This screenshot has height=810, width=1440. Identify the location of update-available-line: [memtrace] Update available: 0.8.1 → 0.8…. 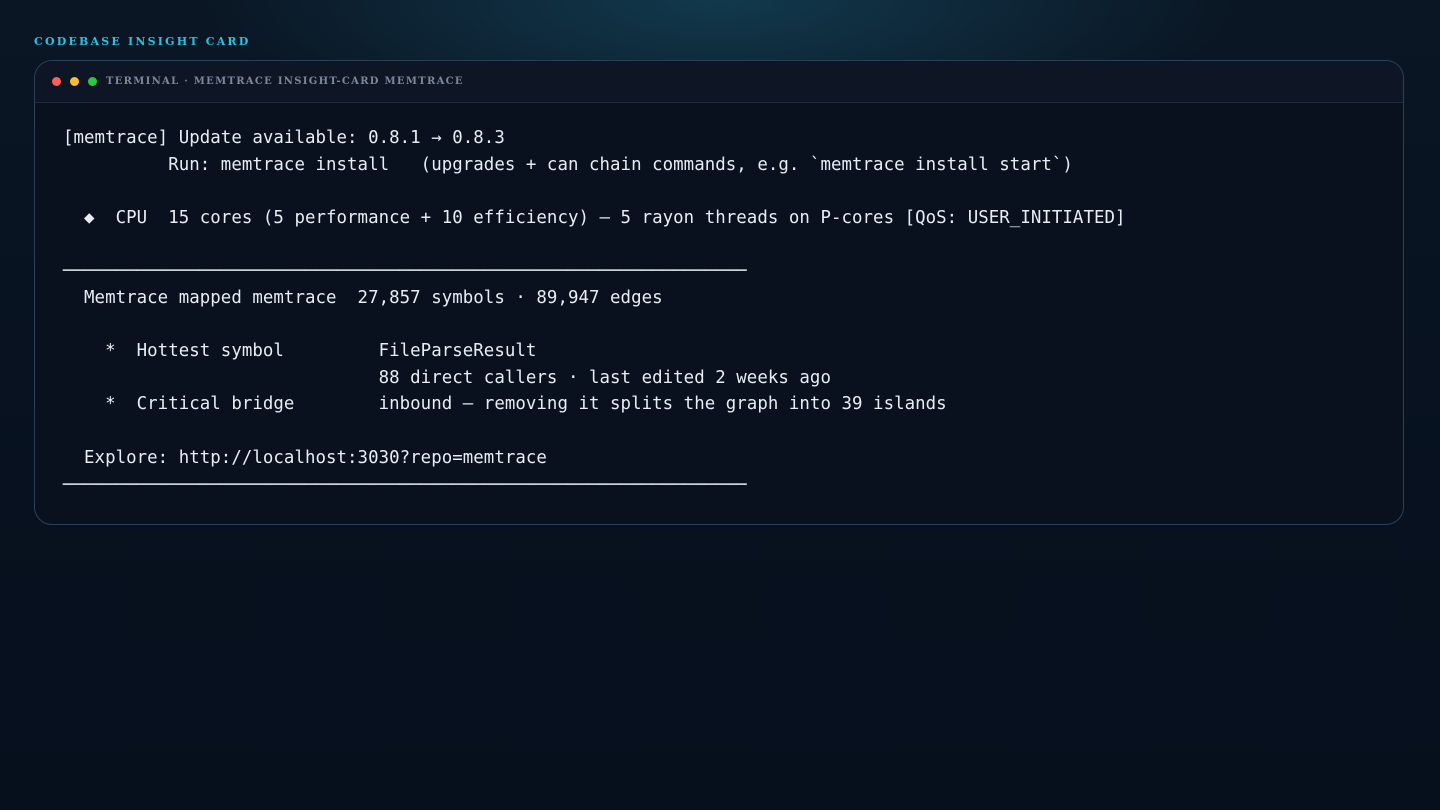
(284, 138).